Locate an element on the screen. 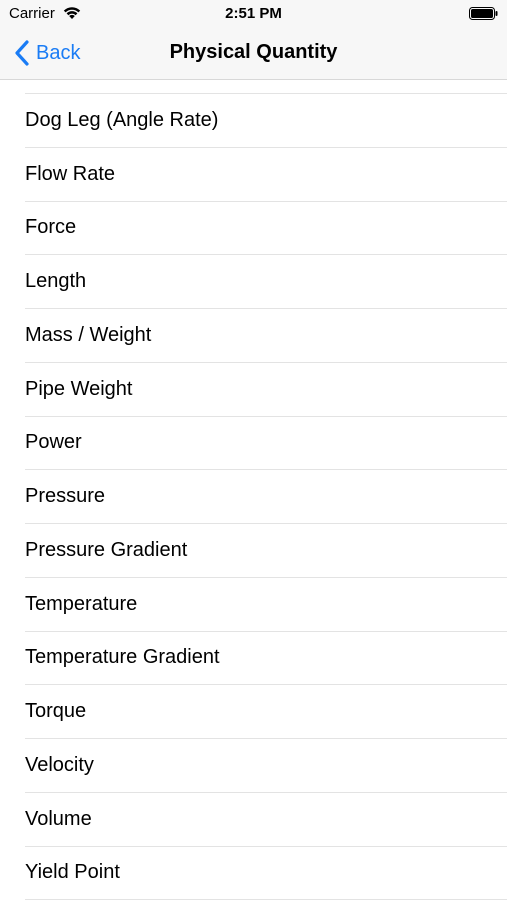 The image size is (507, 900). list-item: Dog Leg (Angle Rate) is located at coordinates (266, 121).